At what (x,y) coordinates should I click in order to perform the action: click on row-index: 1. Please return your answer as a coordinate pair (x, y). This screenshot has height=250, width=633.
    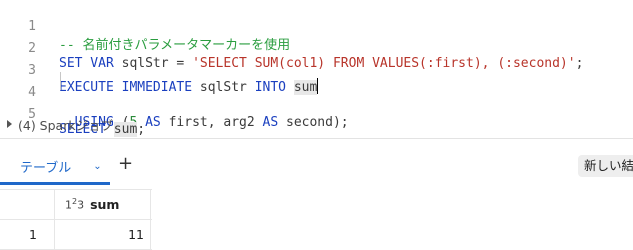
    Looking at the image, I should click on (33, 234).